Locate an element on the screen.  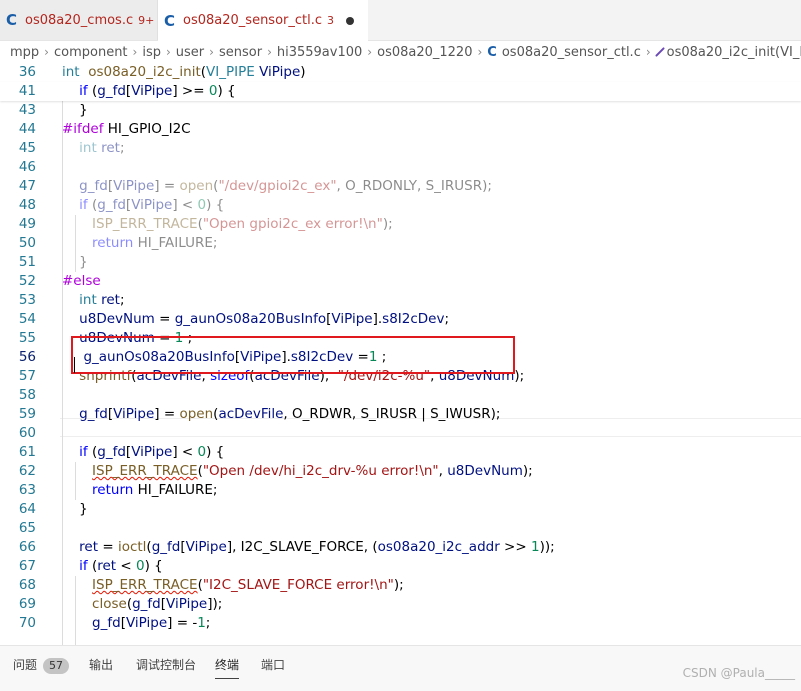
code-line: 55 u8DevNum = 1 ; is located at coordinates (400, 338).